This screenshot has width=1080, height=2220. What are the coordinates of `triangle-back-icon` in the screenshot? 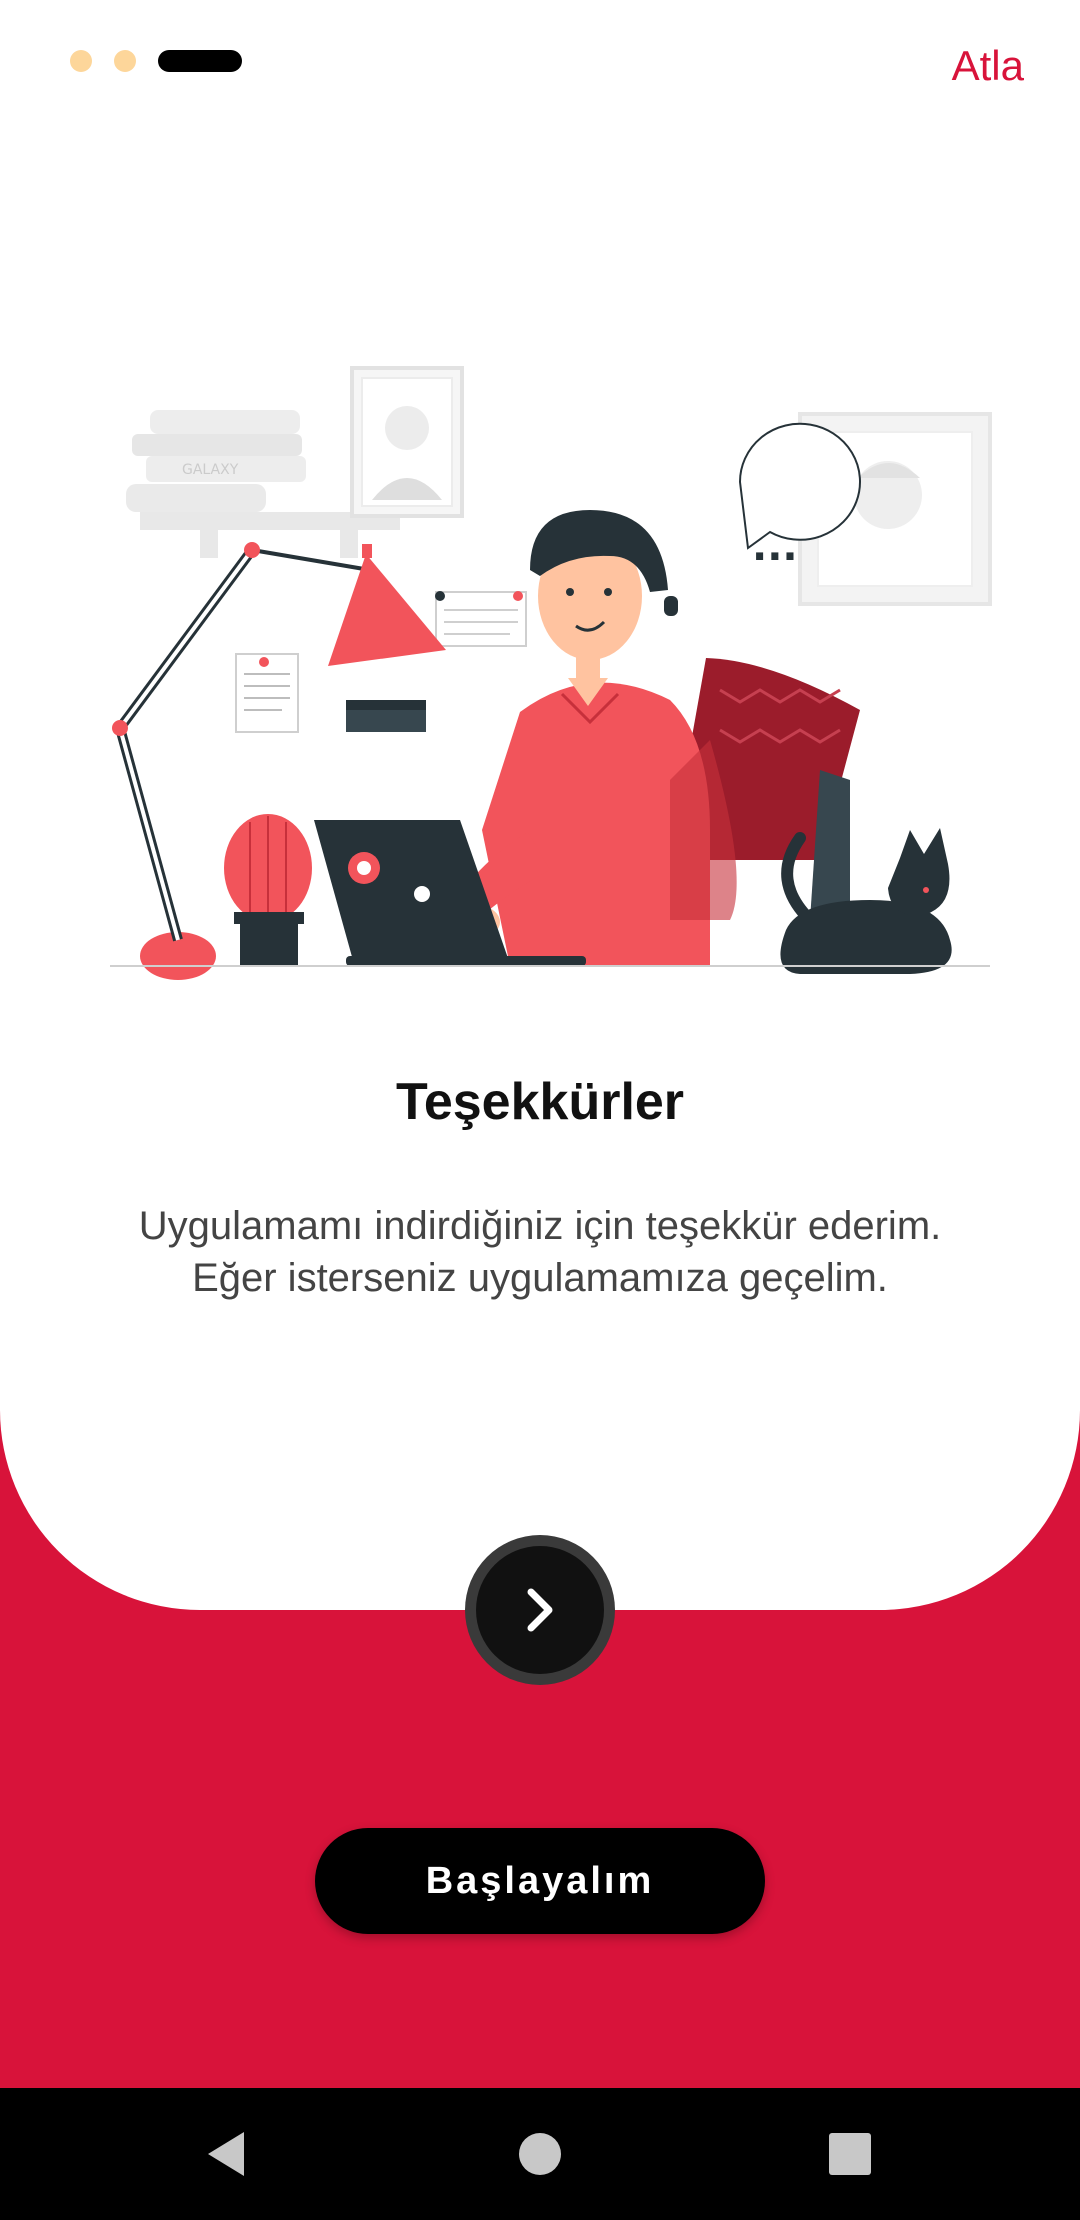 It's located at (226, 2154).